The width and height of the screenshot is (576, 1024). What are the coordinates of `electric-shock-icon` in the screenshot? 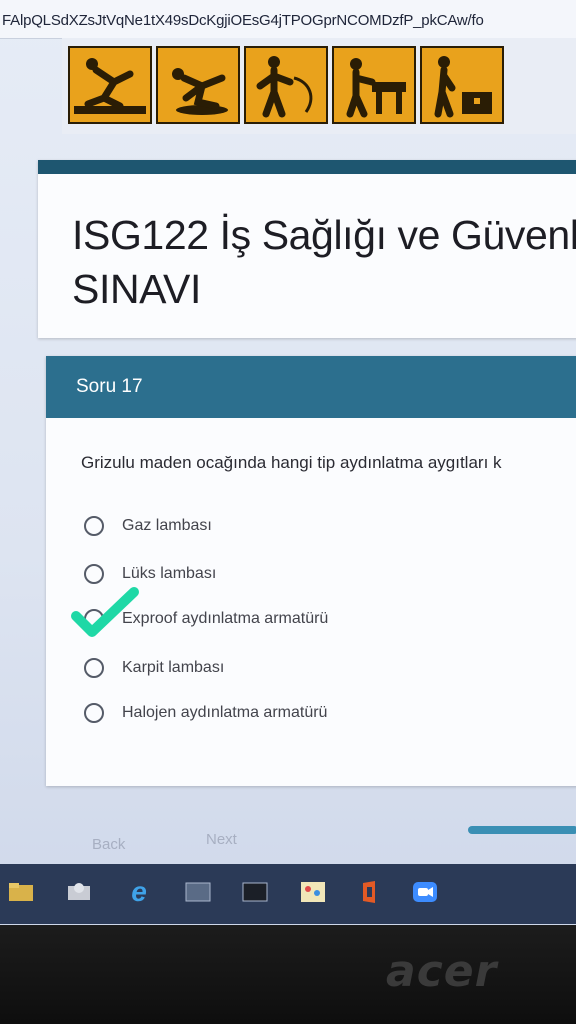 It's located at (286, 85).